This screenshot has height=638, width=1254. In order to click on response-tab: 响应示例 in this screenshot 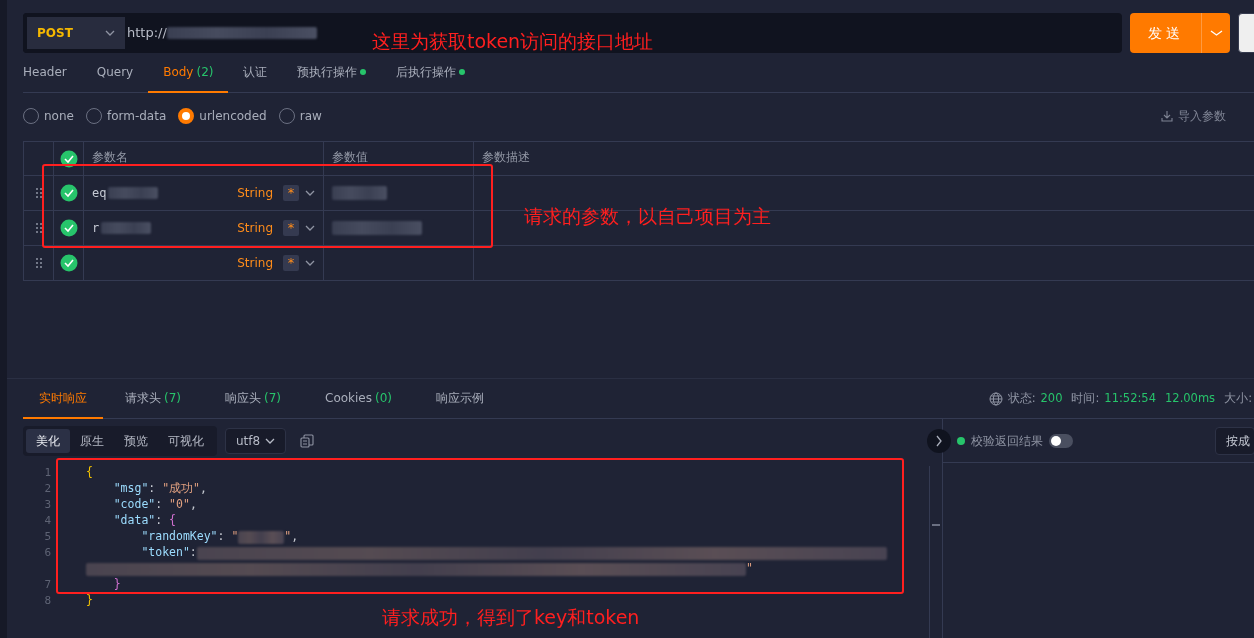, I will do `click(460, 399)`.